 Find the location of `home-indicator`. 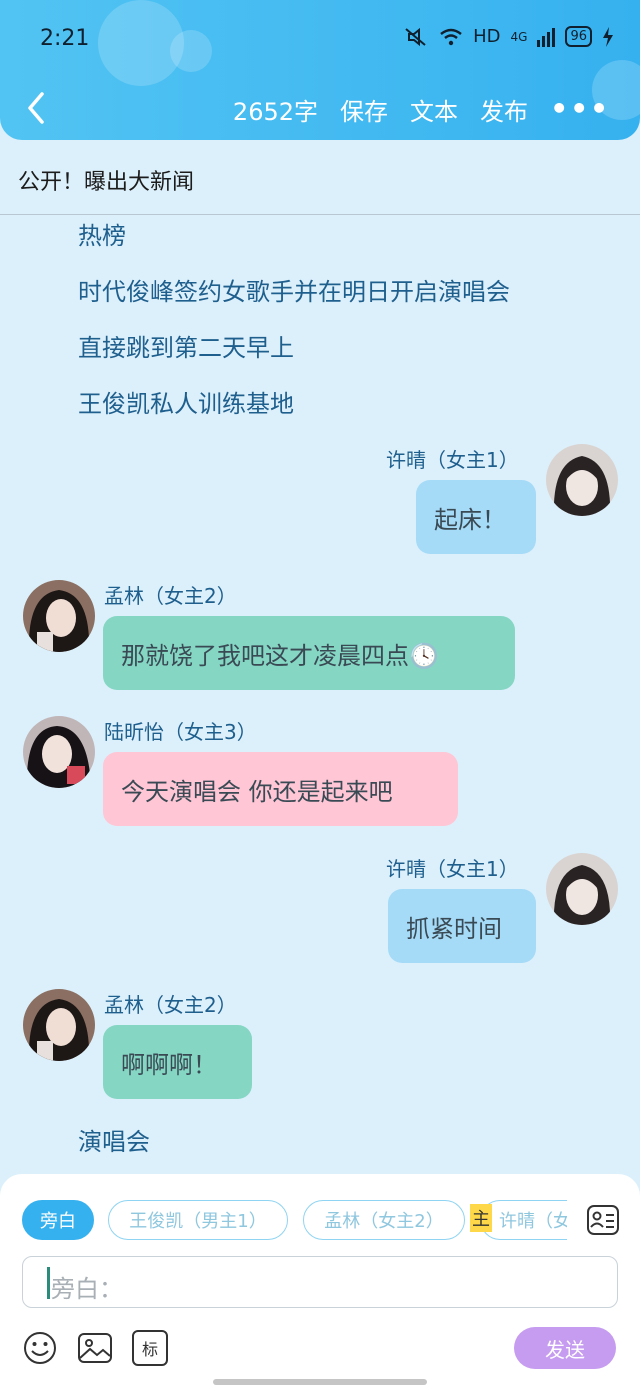

home-indicator is located at coordinates (320, 1382).